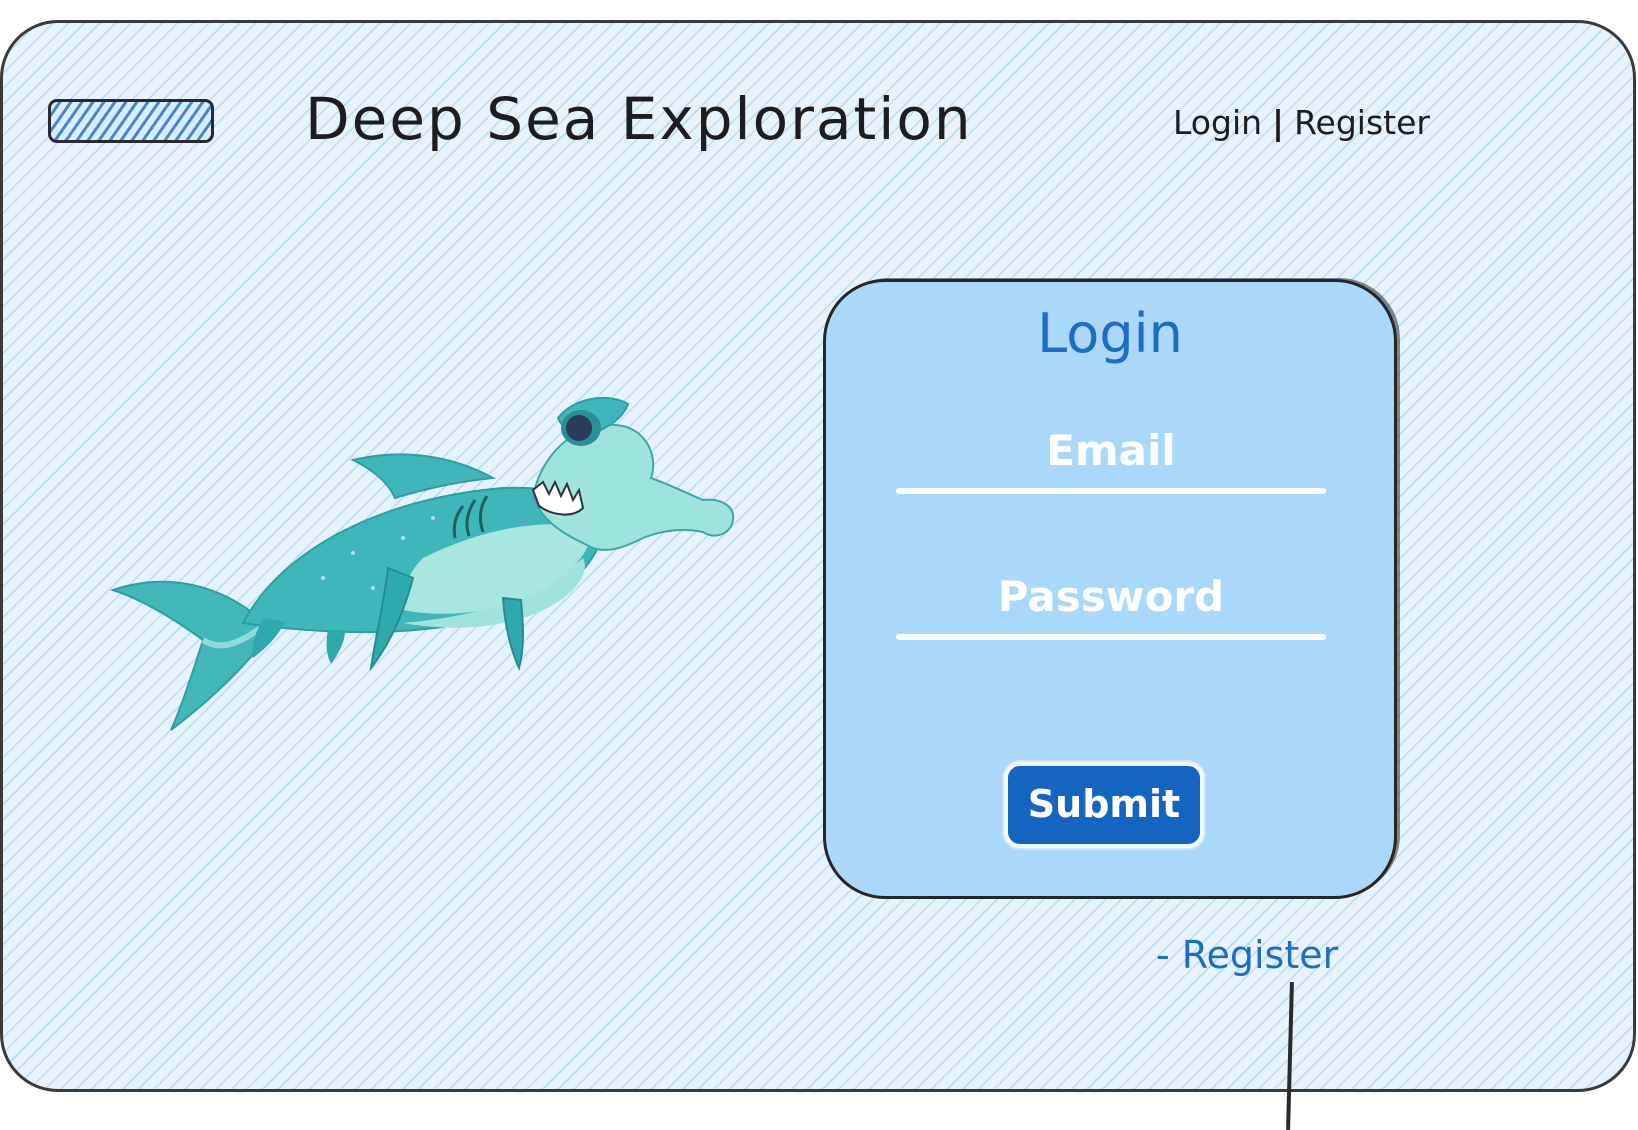  Describe the element at coordinates (1111, 450) in the screenshot. I see `email-placeholder: Email` at that location.